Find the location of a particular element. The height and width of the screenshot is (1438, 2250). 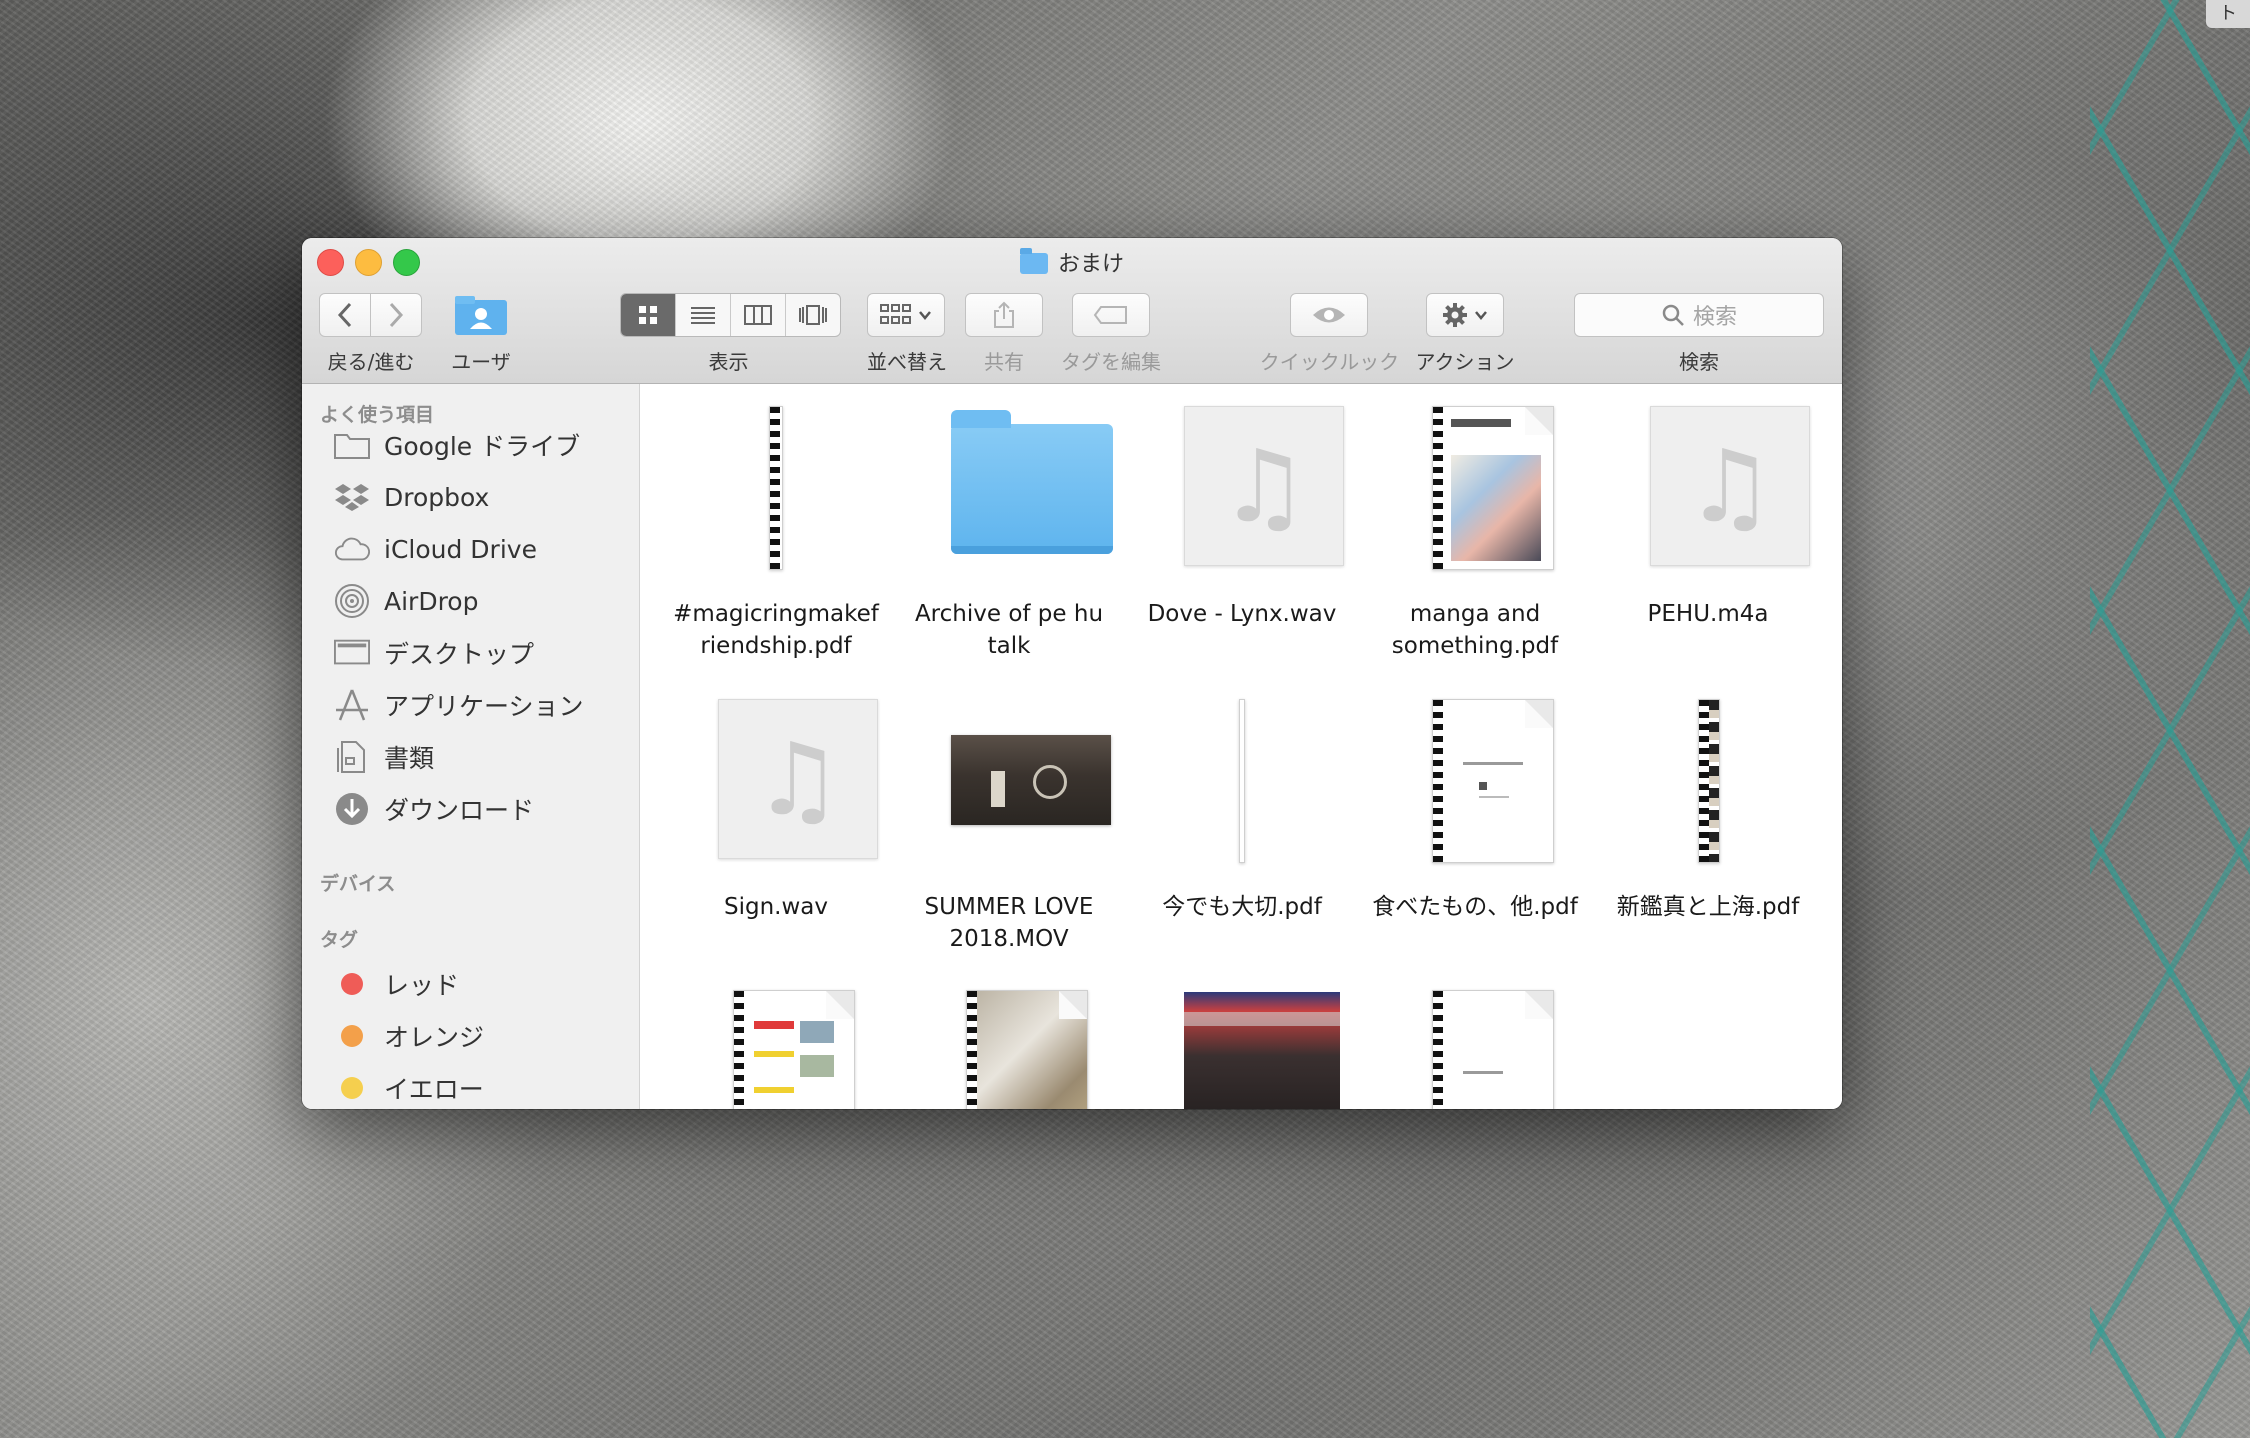

sidebar-item-airdrop: AirDrop is located at coordinates (406, 601).